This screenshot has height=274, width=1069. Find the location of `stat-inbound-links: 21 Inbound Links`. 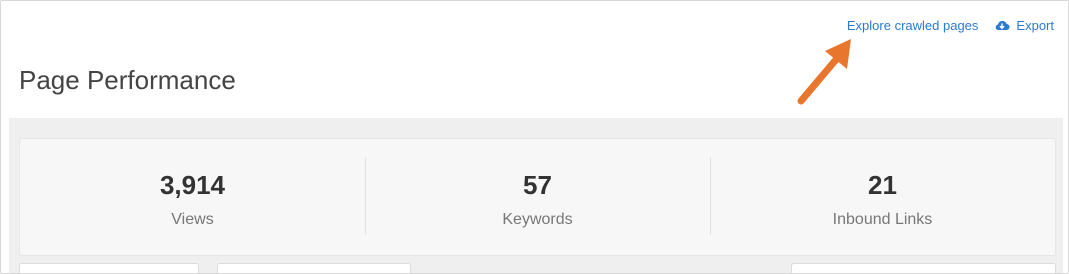

stat-inbound-links: 21 Inbound Links is located at coordinates (882, 197).